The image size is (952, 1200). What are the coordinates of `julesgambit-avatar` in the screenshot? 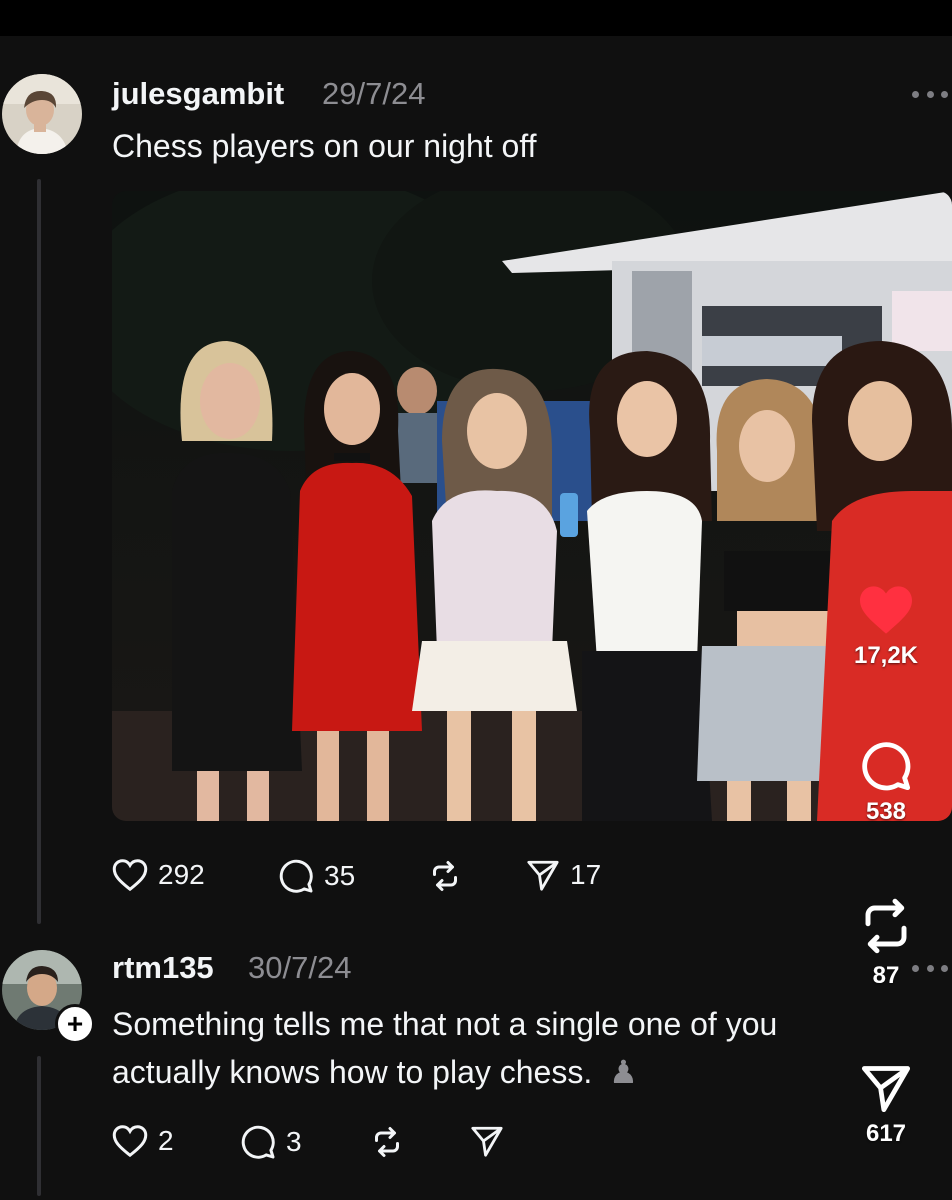 It's located at (42, 114).